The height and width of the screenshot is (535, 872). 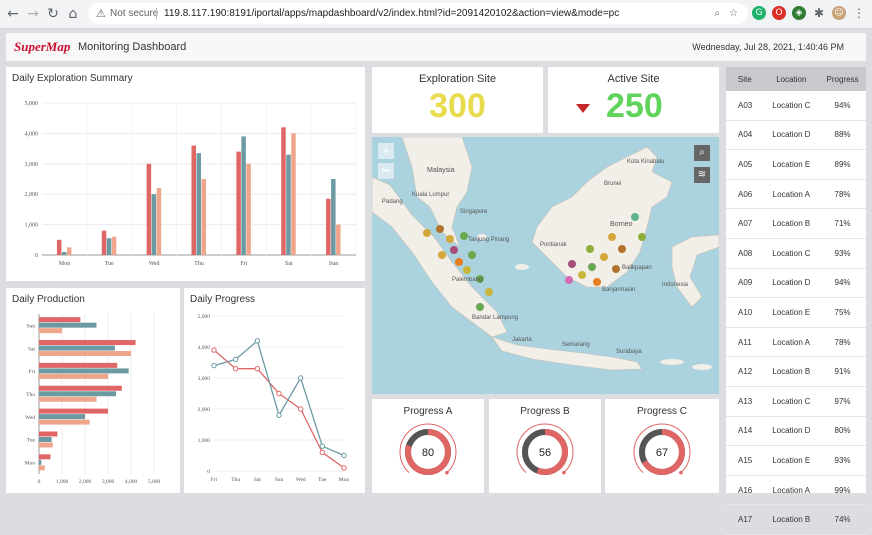 What do you see at coordinates (745, 371) in the screenshot?
I see `table-cell: A12` at bounding box center [745, 371].